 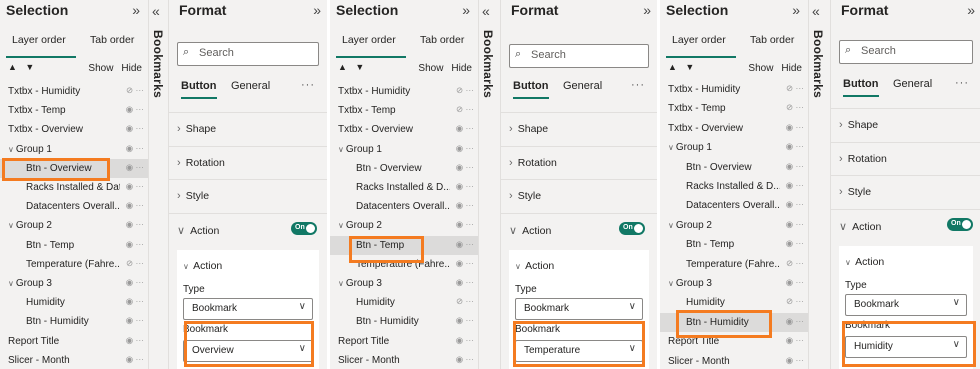 What do you see at coordinates (632, 228) in the screenshot?
I see `action-toggle: On` at bounding box center [632, 228].